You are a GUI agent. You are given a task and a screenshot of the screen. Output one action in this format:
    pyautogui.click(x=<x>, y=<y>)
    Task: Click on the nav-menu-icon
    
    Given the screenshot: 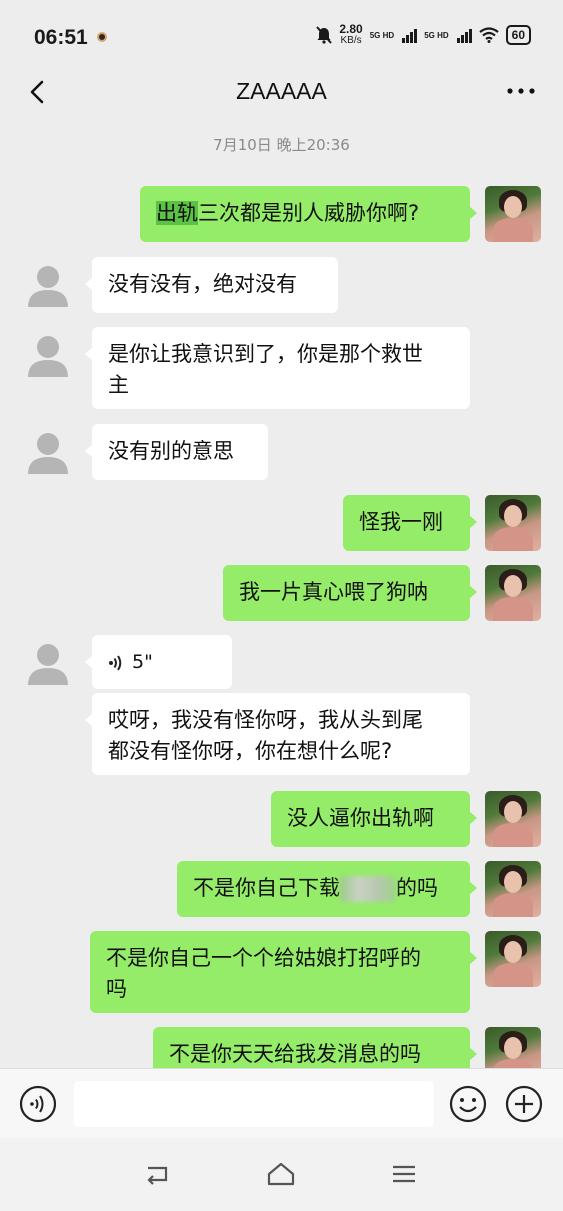 What is the action you would take?
    pyautogui.click(x=404, y=1174)
    